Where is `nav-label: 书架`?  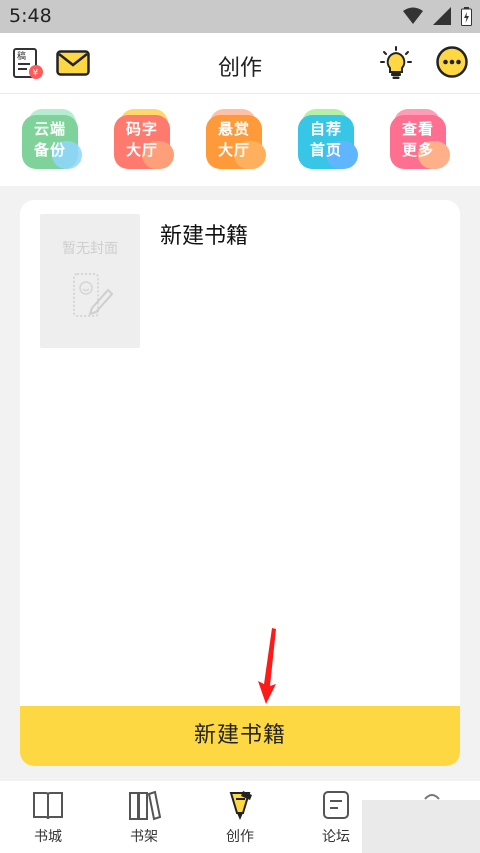
nav-label: 书架 is located at coordinates (144, 837).